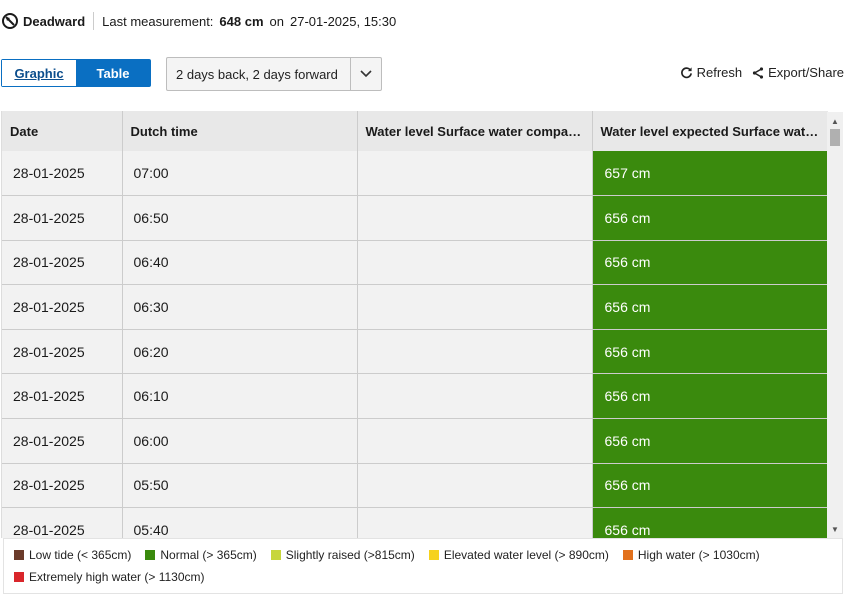 The image size is (855, 601). Describe the element at coordinates (240, 263) in the screenshot. I see `cell-time: 06:40` at that location.